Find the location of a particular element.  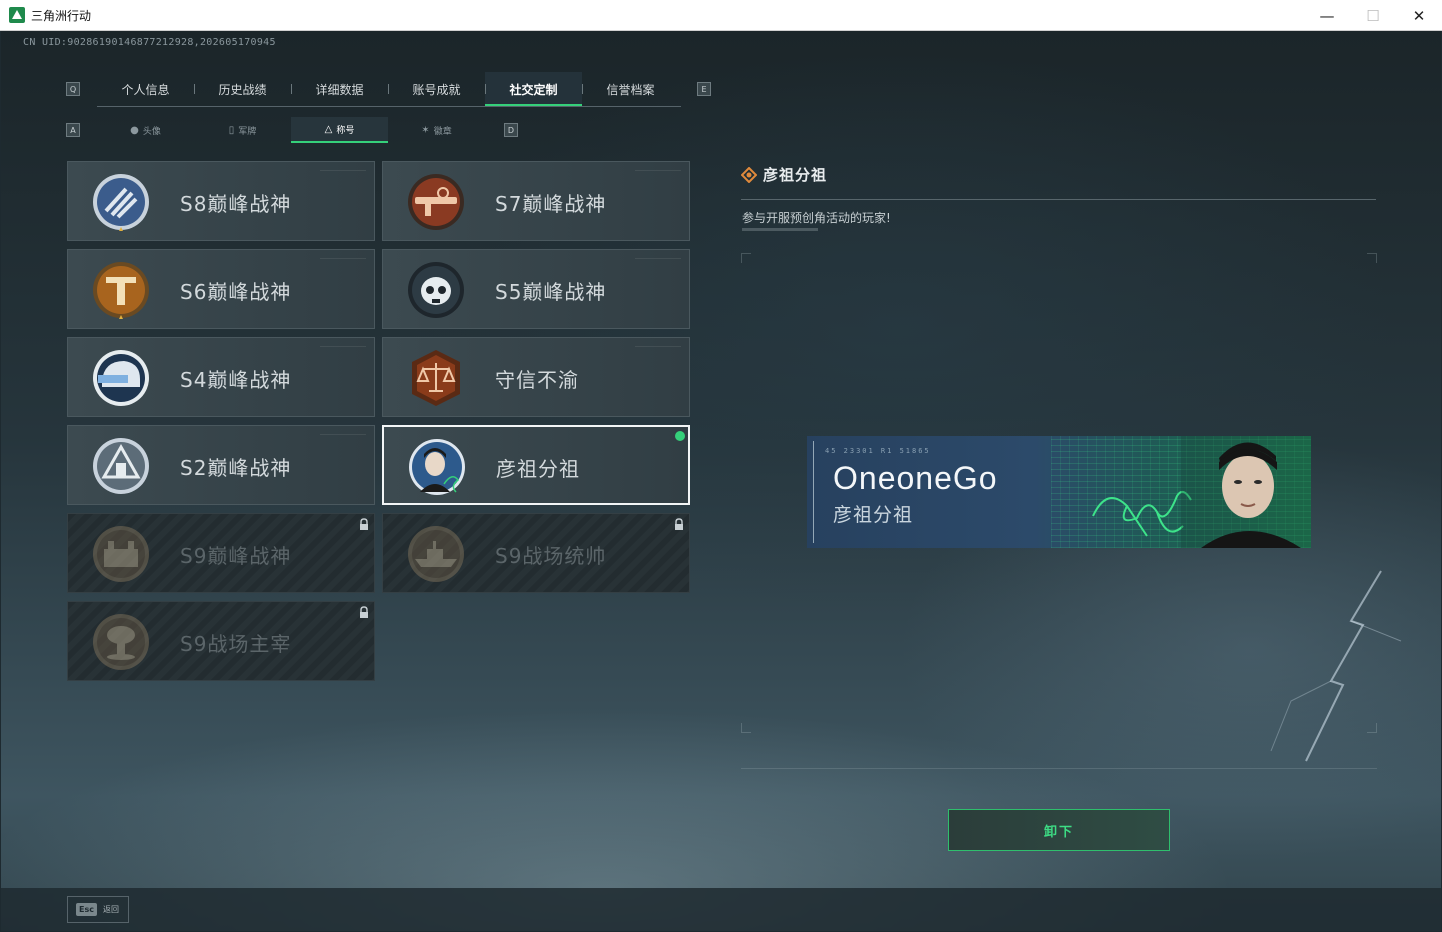

maximize-button: ☐ is located at coordinates (1373, 15).